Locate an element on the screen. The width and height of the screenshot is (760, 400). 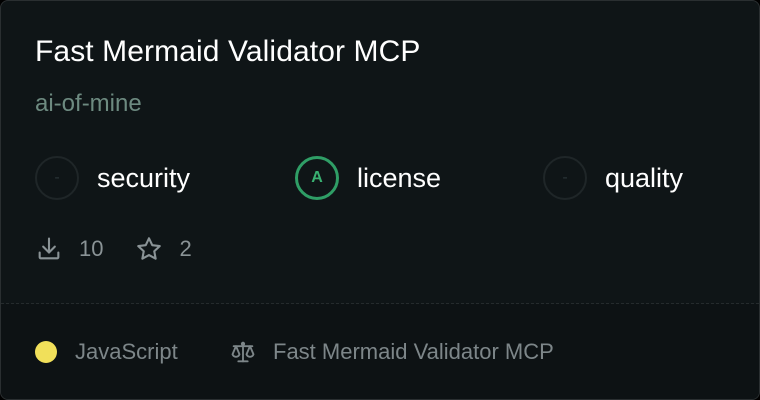
license-info: Fast Mermaid Validator MCP is located at coordinates (391, 352).